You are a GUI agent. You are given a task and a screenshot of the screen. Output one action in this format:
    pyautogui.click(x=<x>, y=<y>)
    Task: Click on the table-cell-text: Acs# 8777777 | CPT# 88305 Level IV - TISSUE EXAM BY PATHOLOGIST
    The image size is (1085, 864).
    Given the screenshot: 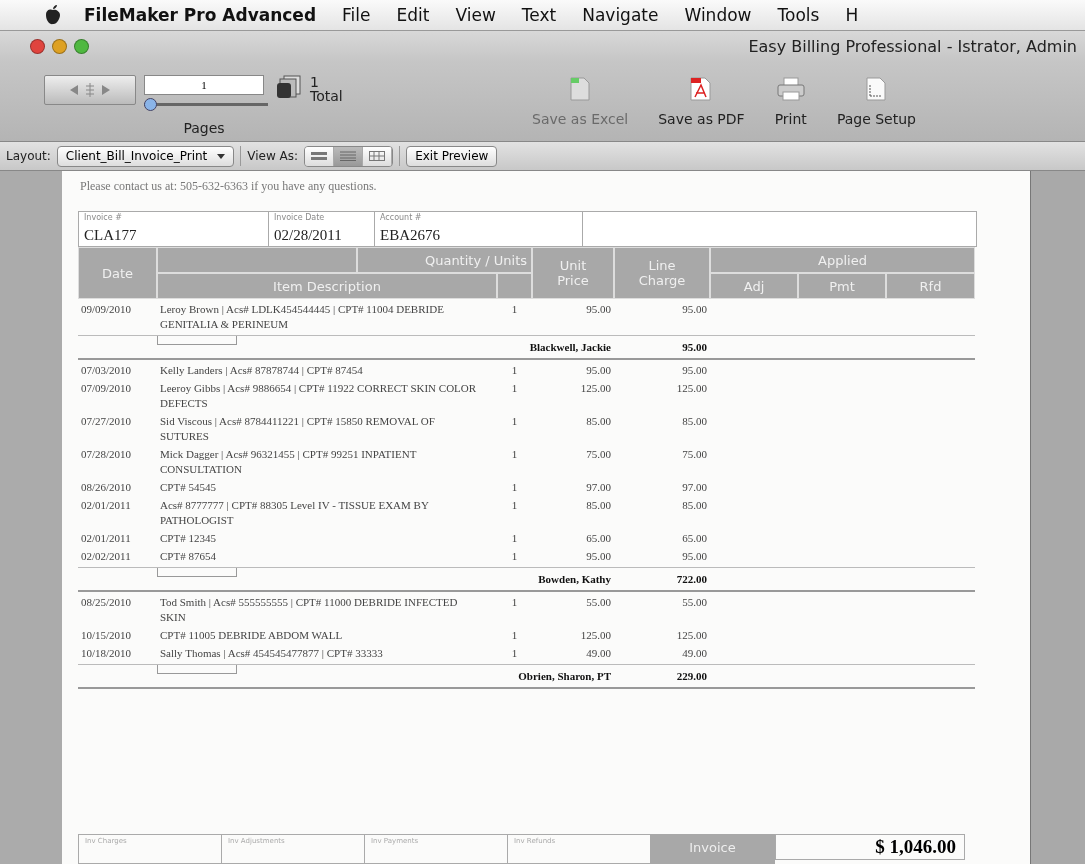 What is the action you would take?
    pyautogui.click(x=294, y=513)
    